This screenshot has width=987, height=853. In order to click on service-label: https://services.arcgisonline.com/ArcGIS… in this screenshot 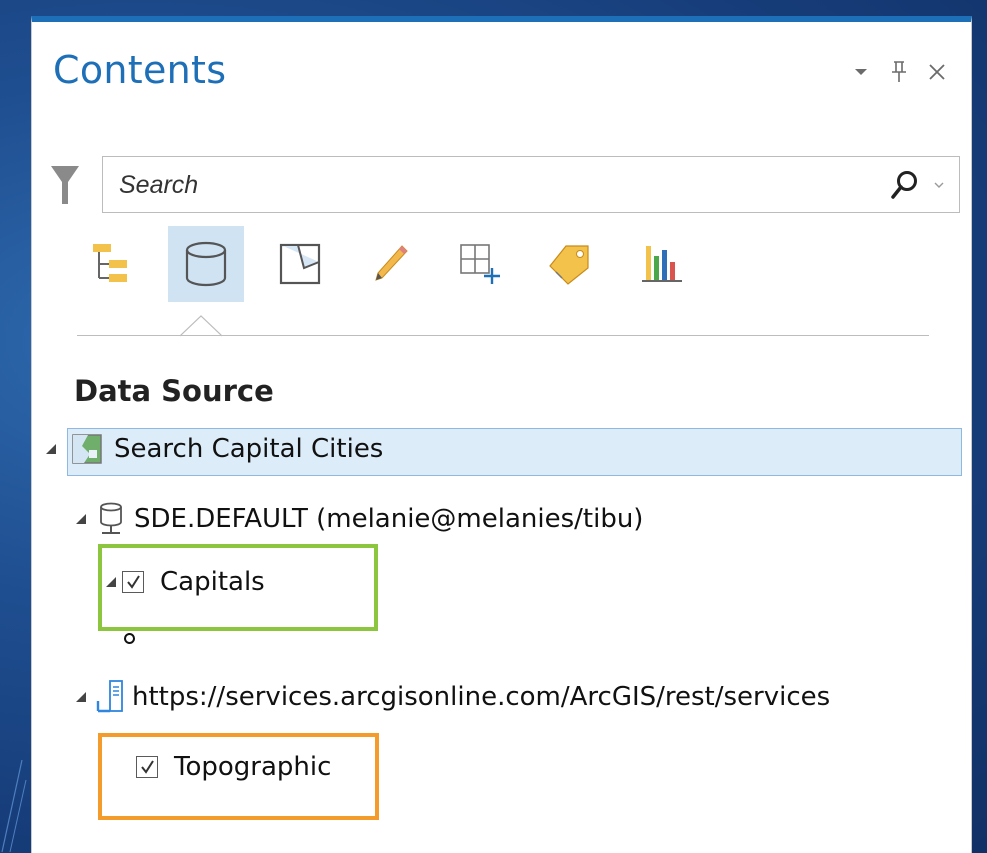, I will do `click(481, 697)`.